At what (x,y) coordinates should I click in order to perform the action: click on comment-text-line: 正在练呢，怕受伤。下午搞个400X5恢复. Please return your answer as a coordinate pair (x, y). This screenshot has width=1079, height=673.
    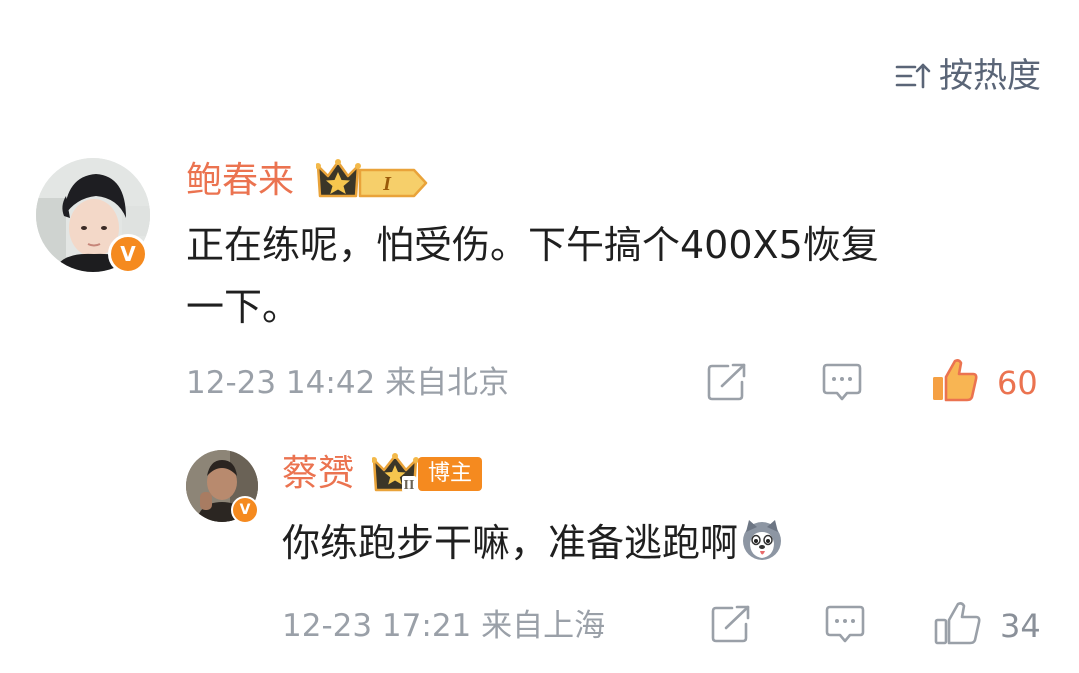
    Looking at the image, I should click on (532, 245).